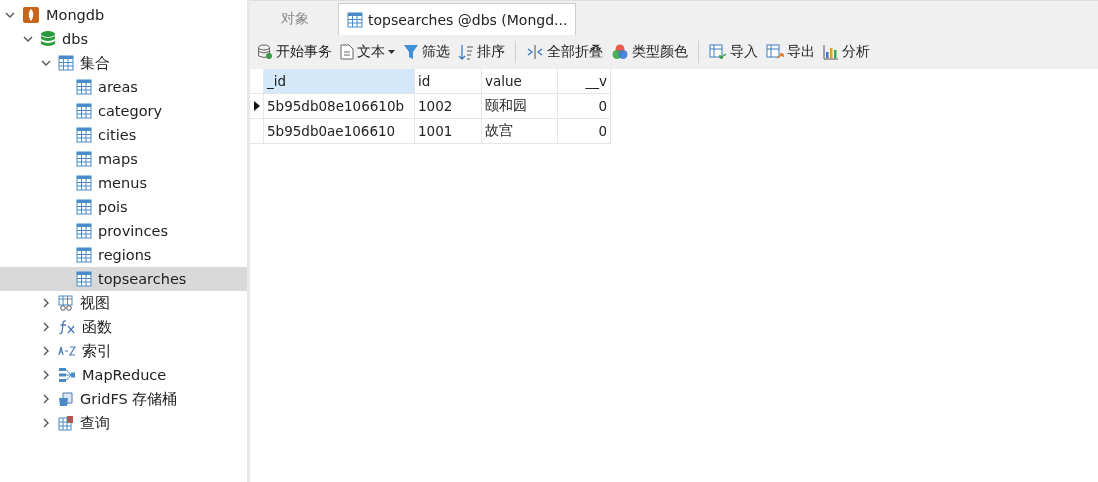 Image resolution: width=1098 pixels, height=482 pixels. I want to click on tree-item: menus, so click(122, 183).